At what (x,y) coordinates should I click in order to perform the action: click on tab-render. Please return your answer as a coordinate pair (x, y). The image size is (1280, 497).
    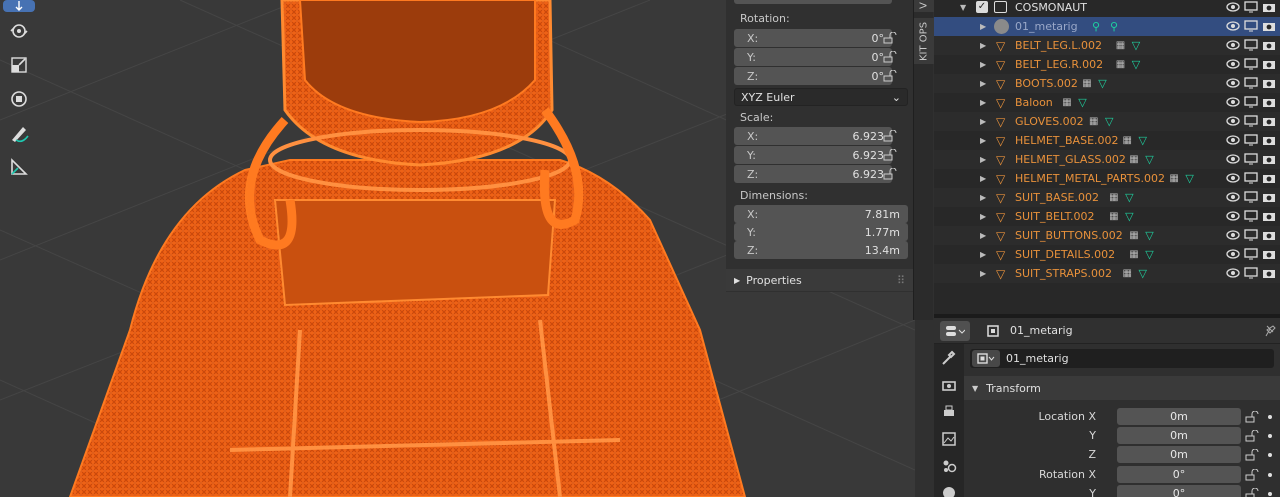
    Looking at the image, I should click on (949, 384).